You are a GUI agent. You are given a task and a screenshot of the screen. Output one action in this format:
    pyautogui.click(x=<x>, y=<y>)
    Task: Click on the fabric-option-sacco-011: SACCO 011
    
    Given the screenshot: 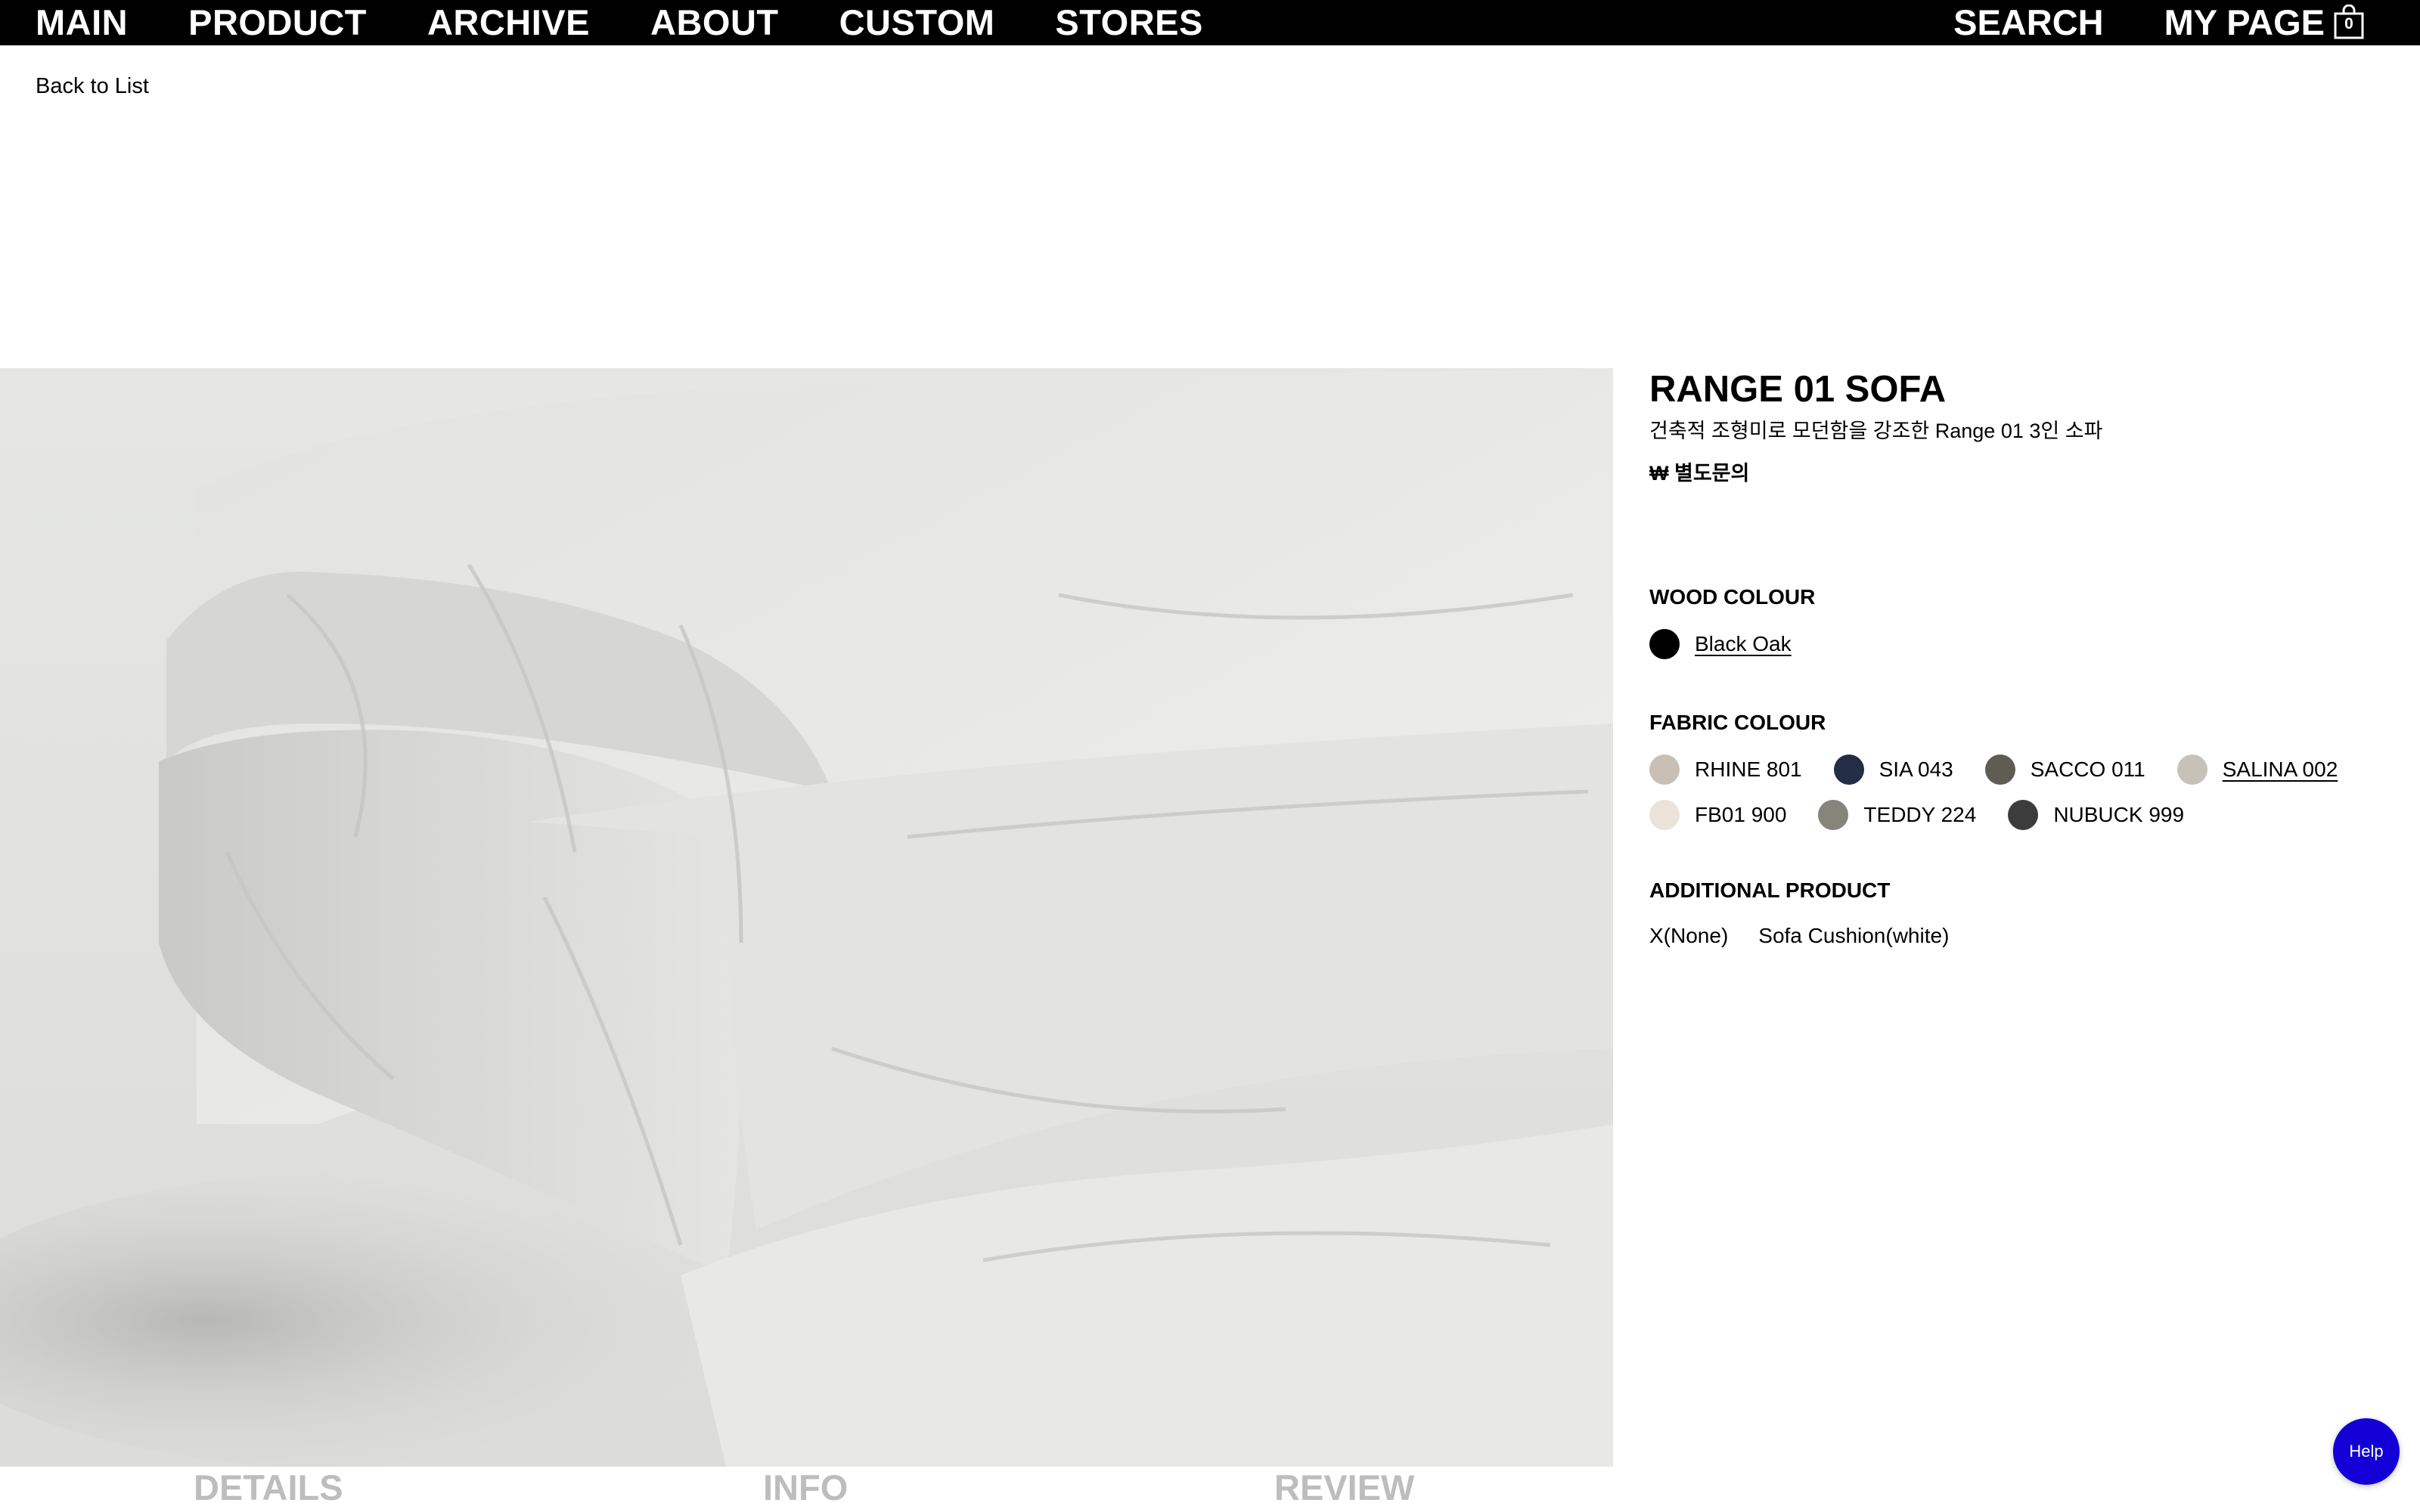 What is the action you would take?
    pyautogui.click(x=2064, y=769)
    